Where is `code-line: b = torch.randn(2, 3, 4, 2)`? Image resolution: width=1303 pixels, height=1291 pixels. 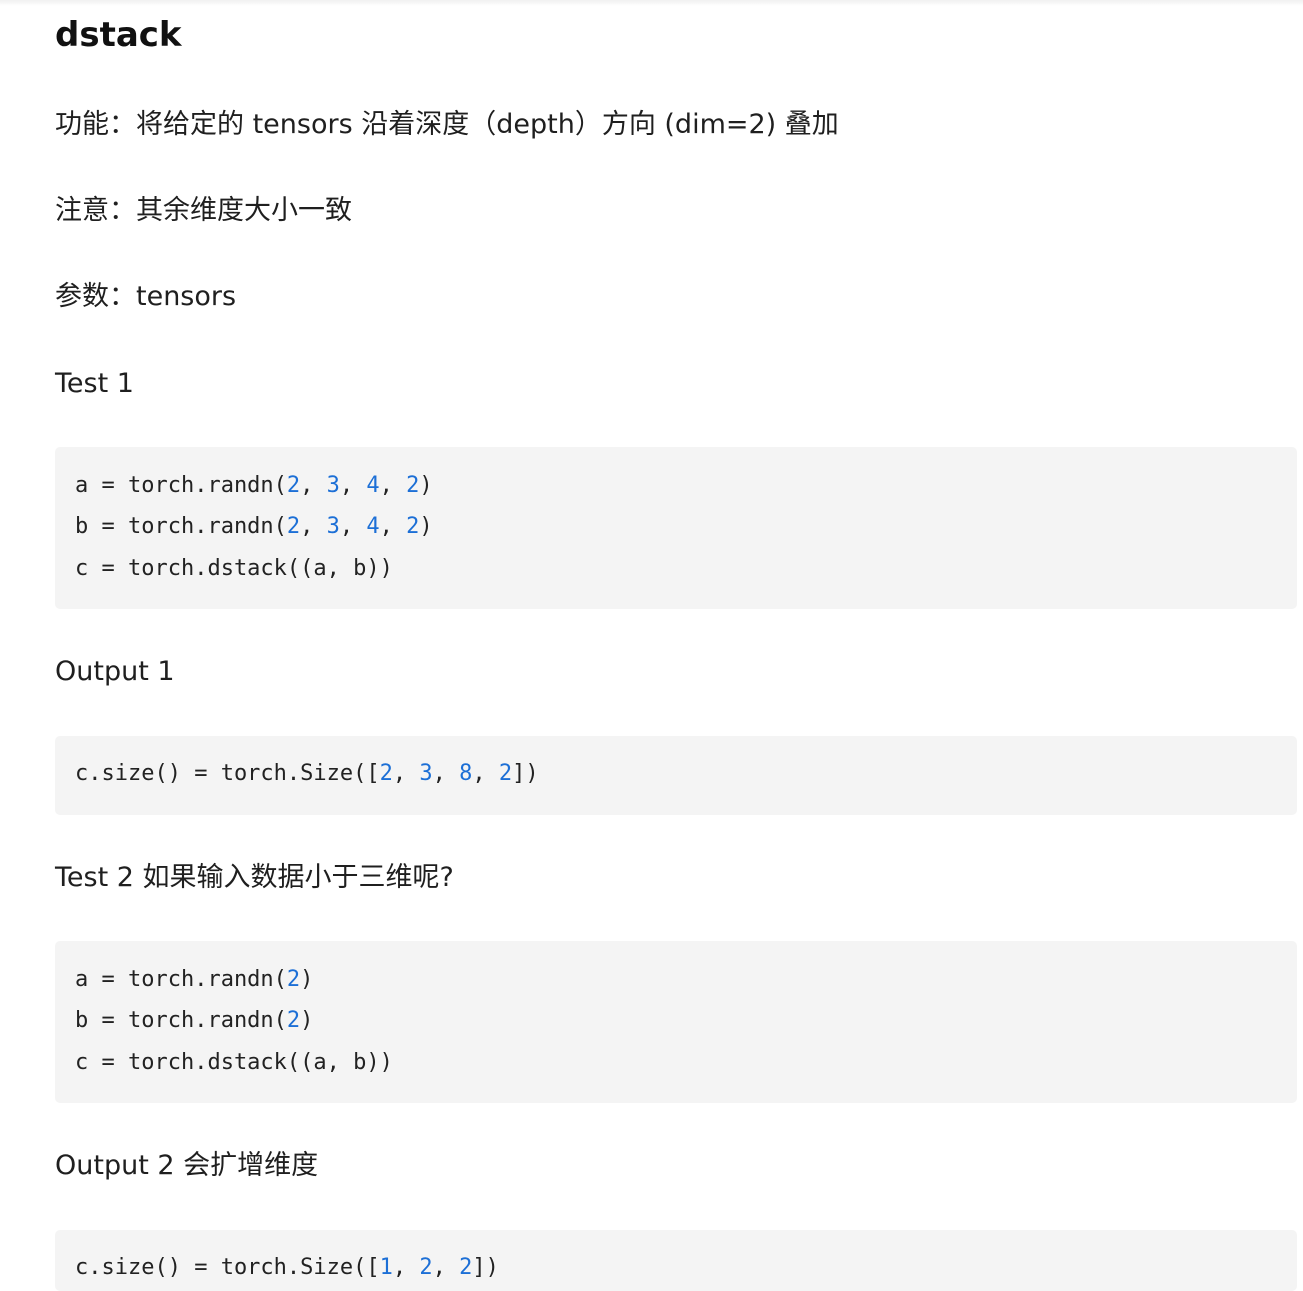
code-line: b = torch.randn(2, 3, 4, 2) is located at coordinates (254, 527).